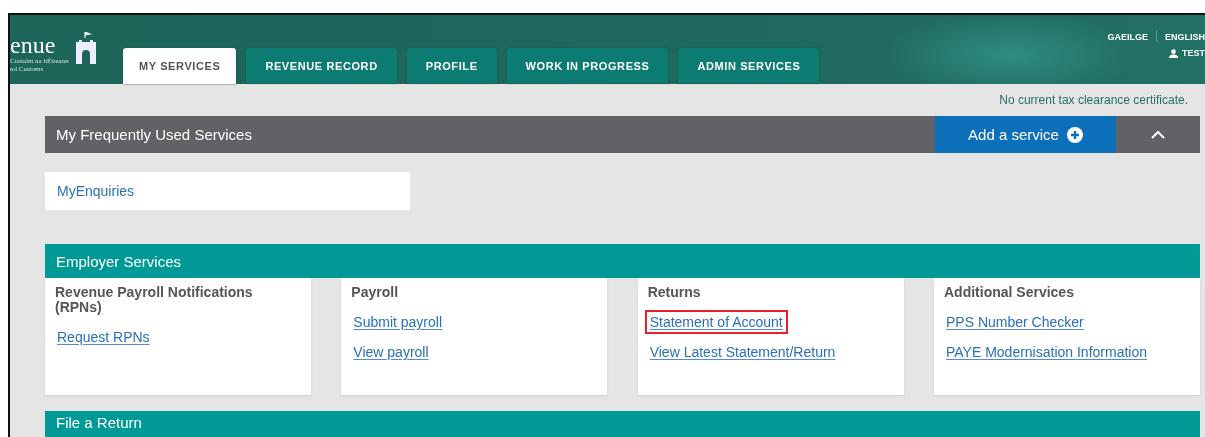  What do you see at coordinates (1093, 101) in the screenshot?
I see `clearance-notice: No current tax clearance certificate.` at bounding box center [1093, 101].